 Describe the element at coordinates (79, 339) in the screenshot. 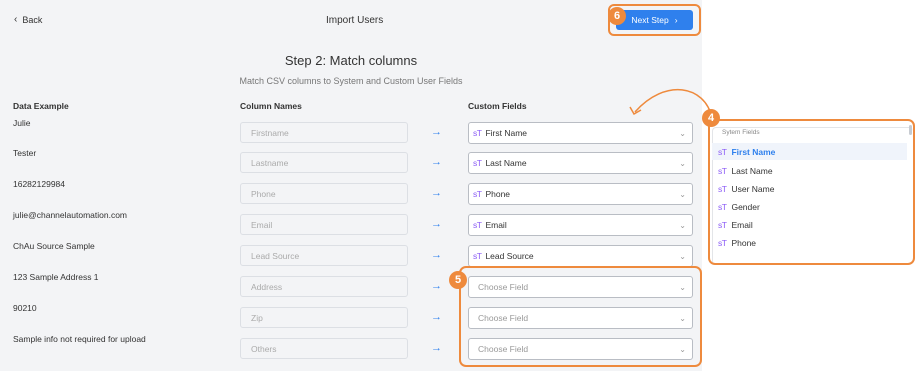

I see `data-example-cell: Sample info not required for upload` at that location.